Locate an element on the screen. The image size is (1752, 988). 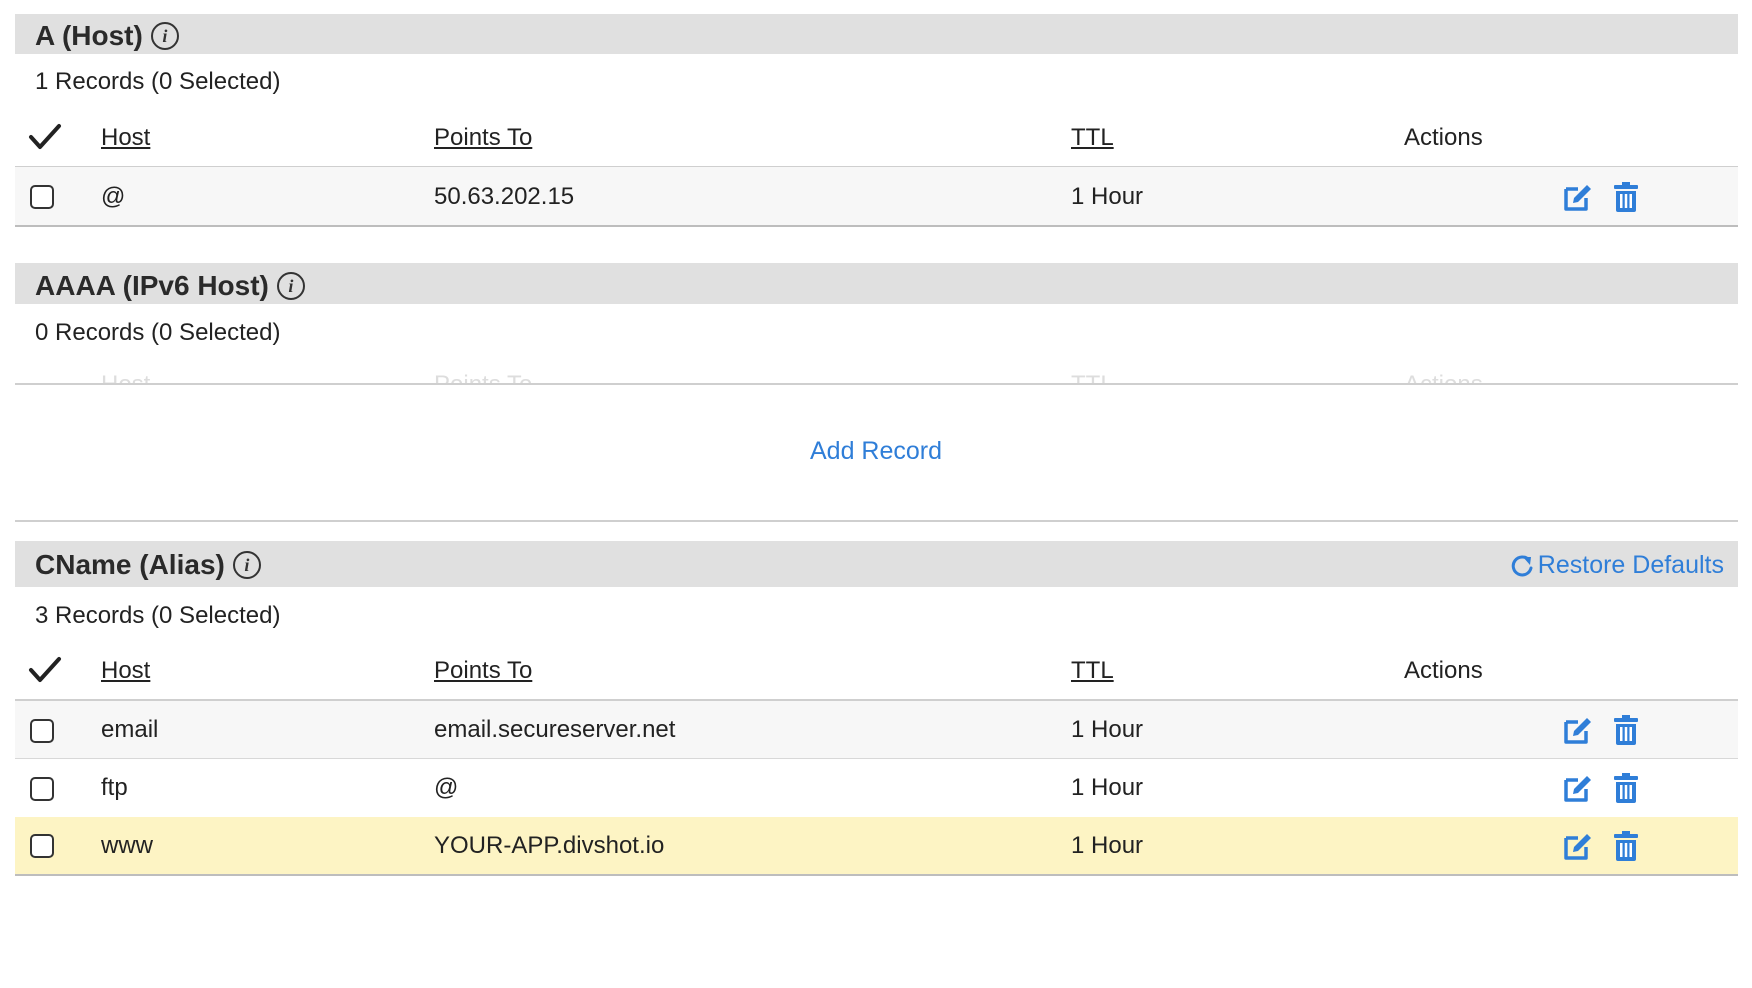
row-points-to: YOUR-APP.divshot.io is located at coordinates (549, 845).